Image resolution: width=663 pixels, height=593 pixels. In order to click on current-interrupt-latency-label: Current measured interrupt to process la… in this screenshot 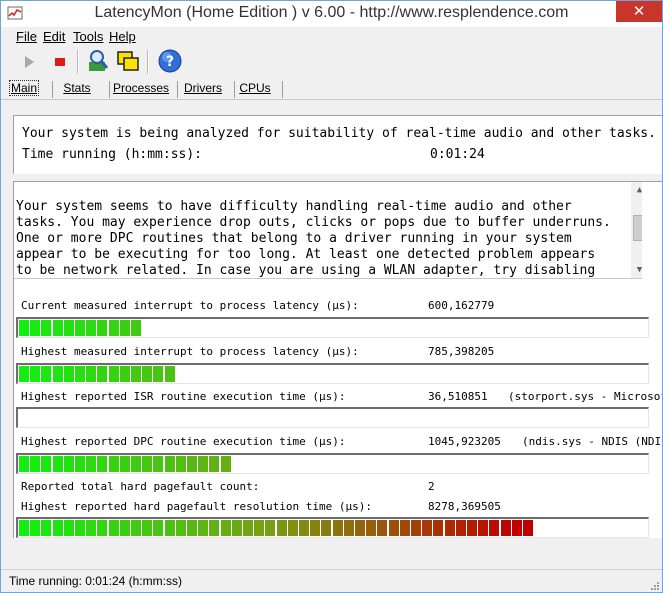, I will do `click(190, 305)`.